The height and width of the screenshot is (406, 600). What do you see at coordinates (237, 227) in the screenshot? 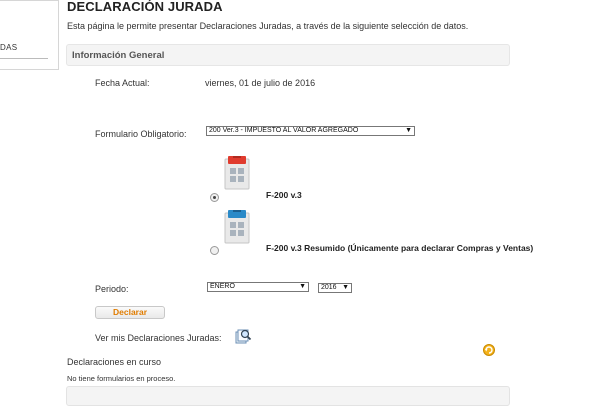
I see `form-blue-icon` at bounding box center [237, 227].